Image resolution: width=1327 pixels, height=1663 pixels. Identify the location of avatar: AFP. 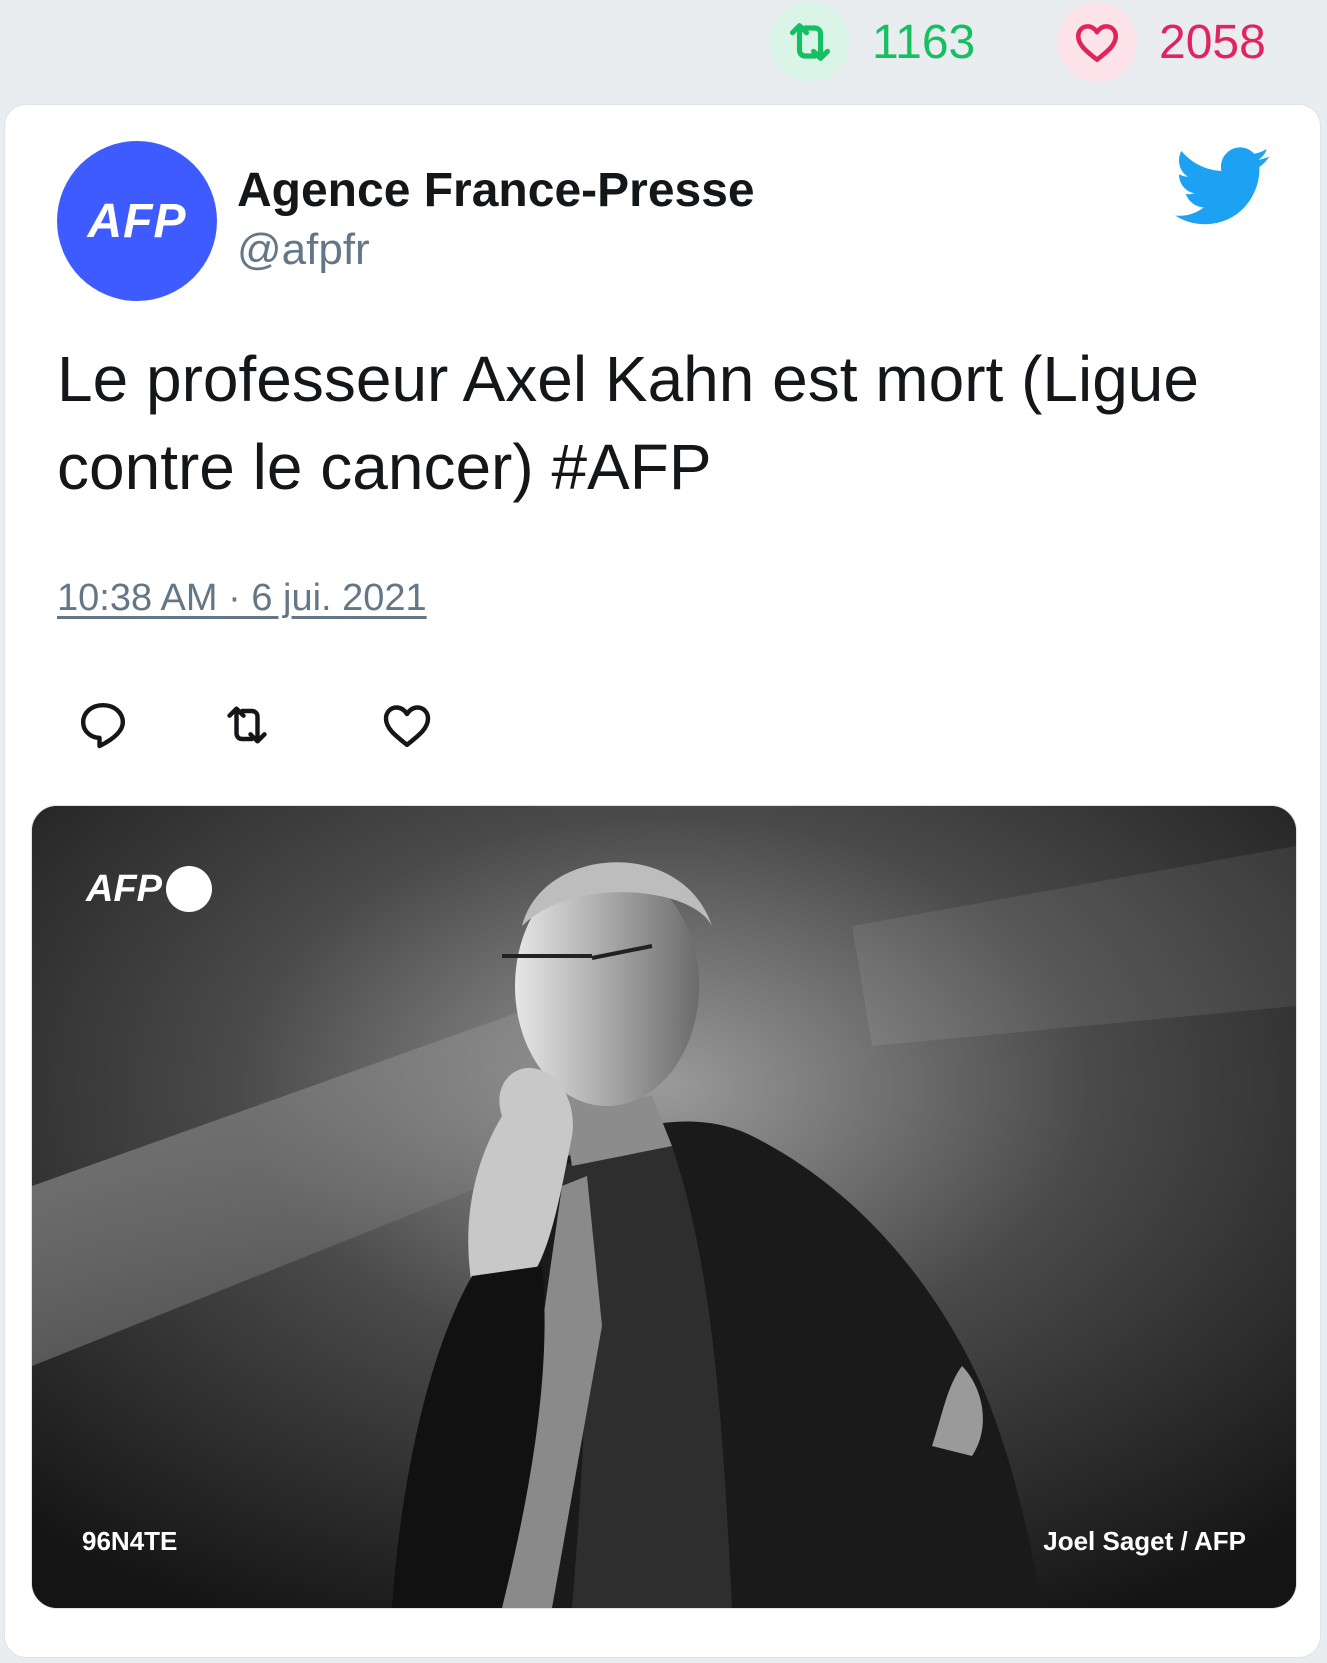
(137, 221).